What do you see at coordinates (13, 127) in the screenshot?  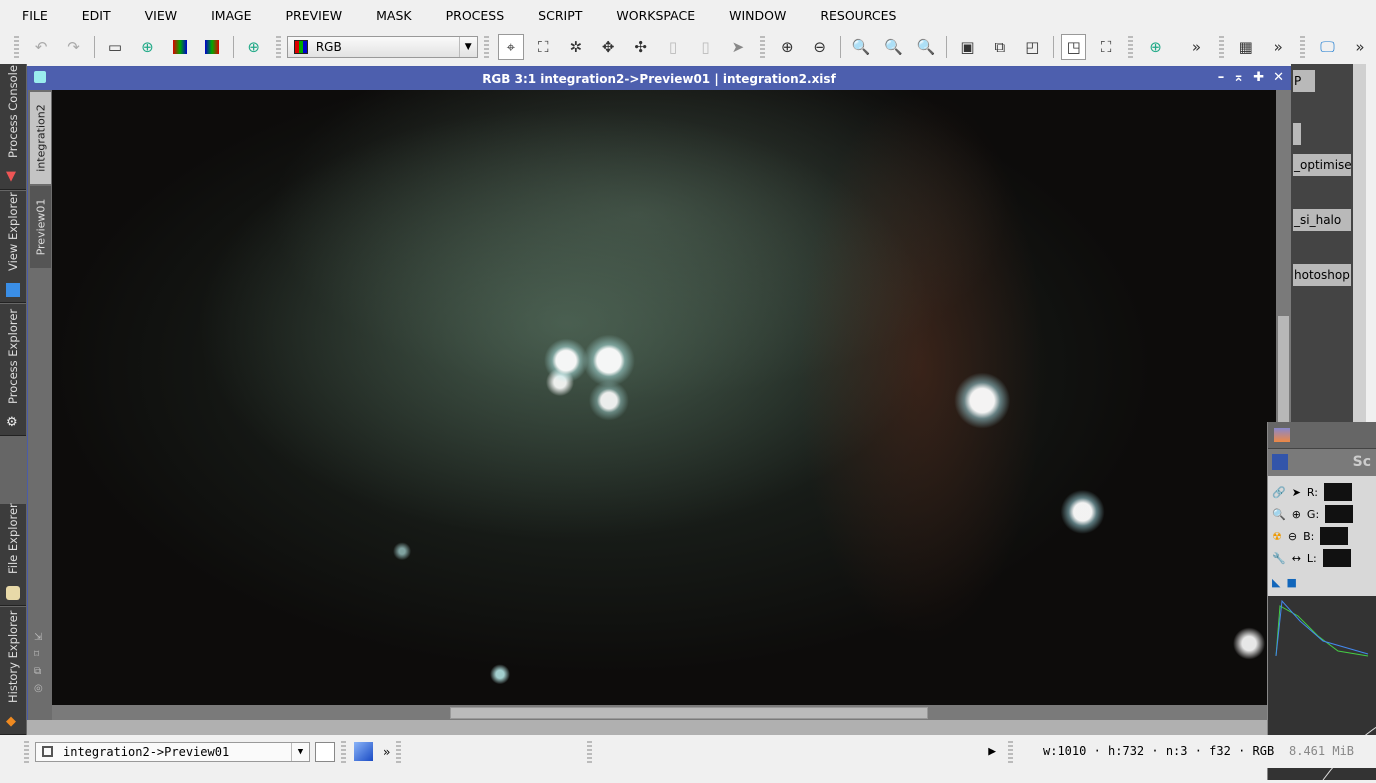 I see `tab-process-console: Process Console ▼` at bounding box center [13, 127].